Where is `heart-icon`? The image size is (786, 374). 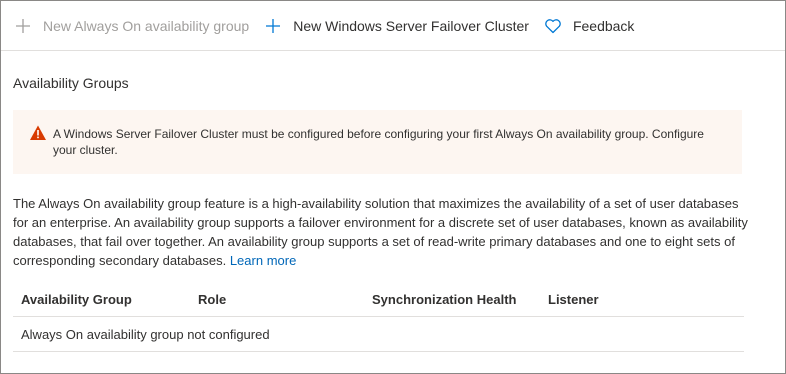 heart-icon is located at coordinates (553, 26).